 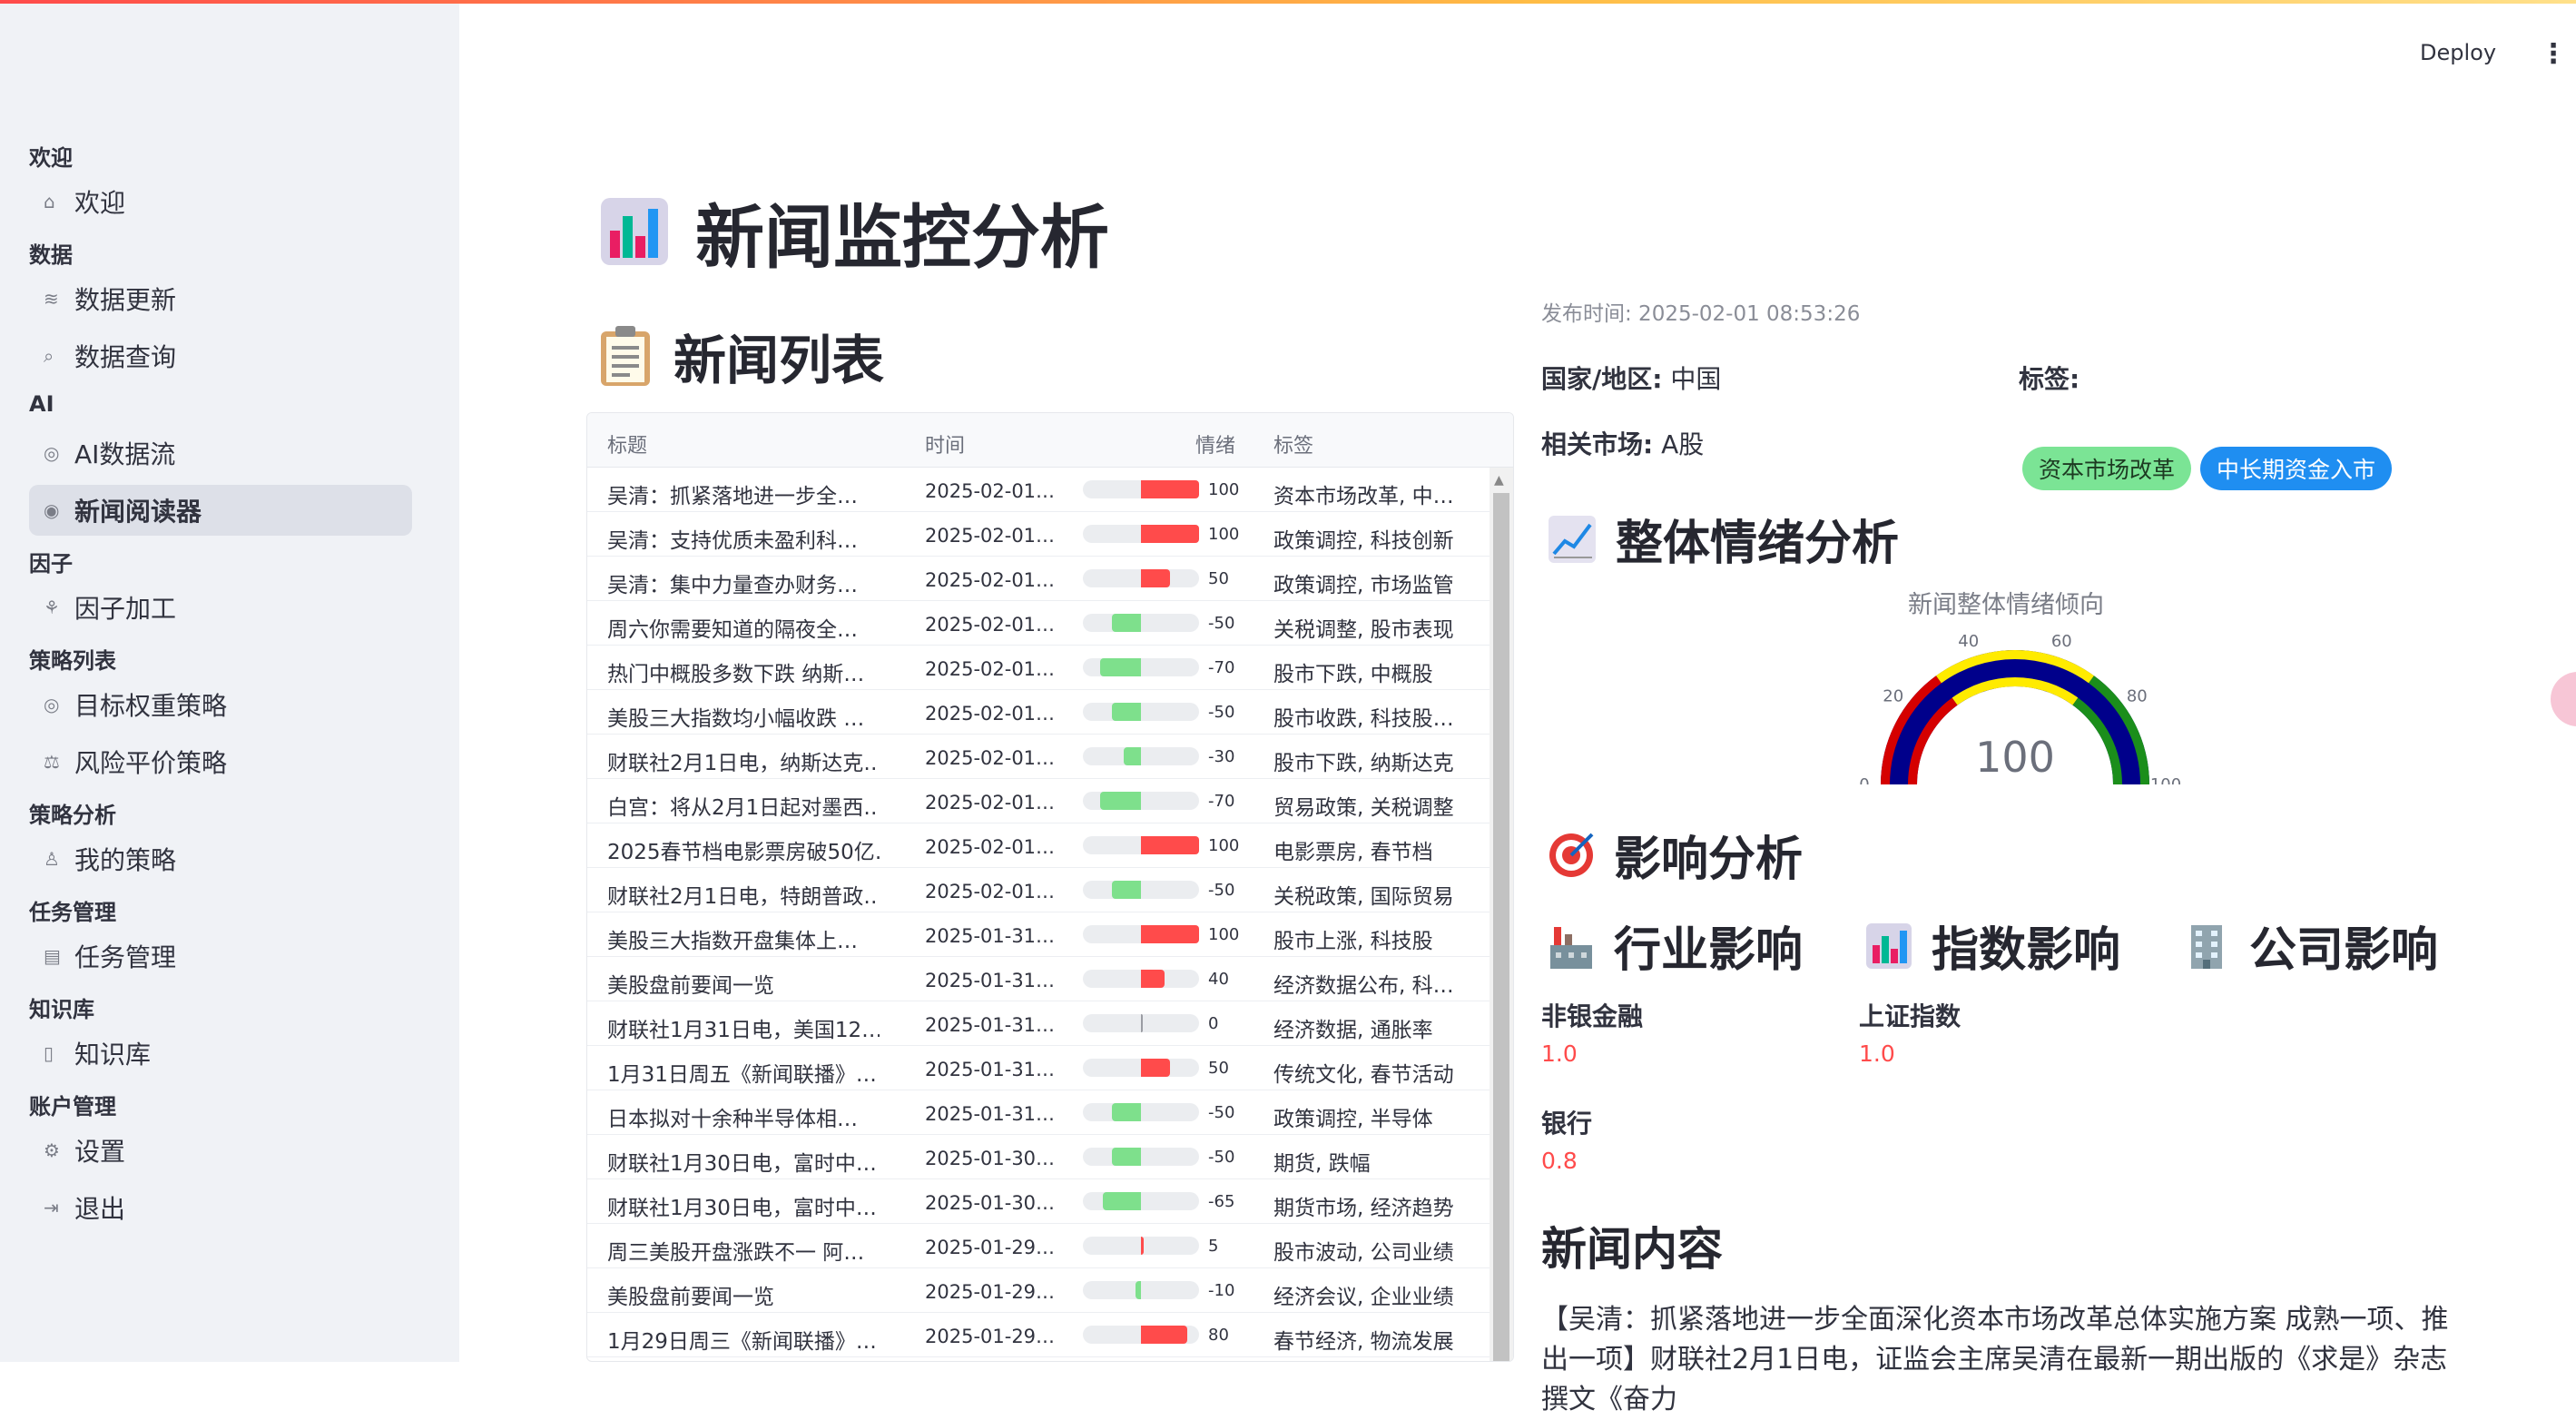 What do you see at coordinates (220, 1150) in the screenshot?
I see `sidebar-item: ⚙ 设置` at bounding box center [220, 1150].